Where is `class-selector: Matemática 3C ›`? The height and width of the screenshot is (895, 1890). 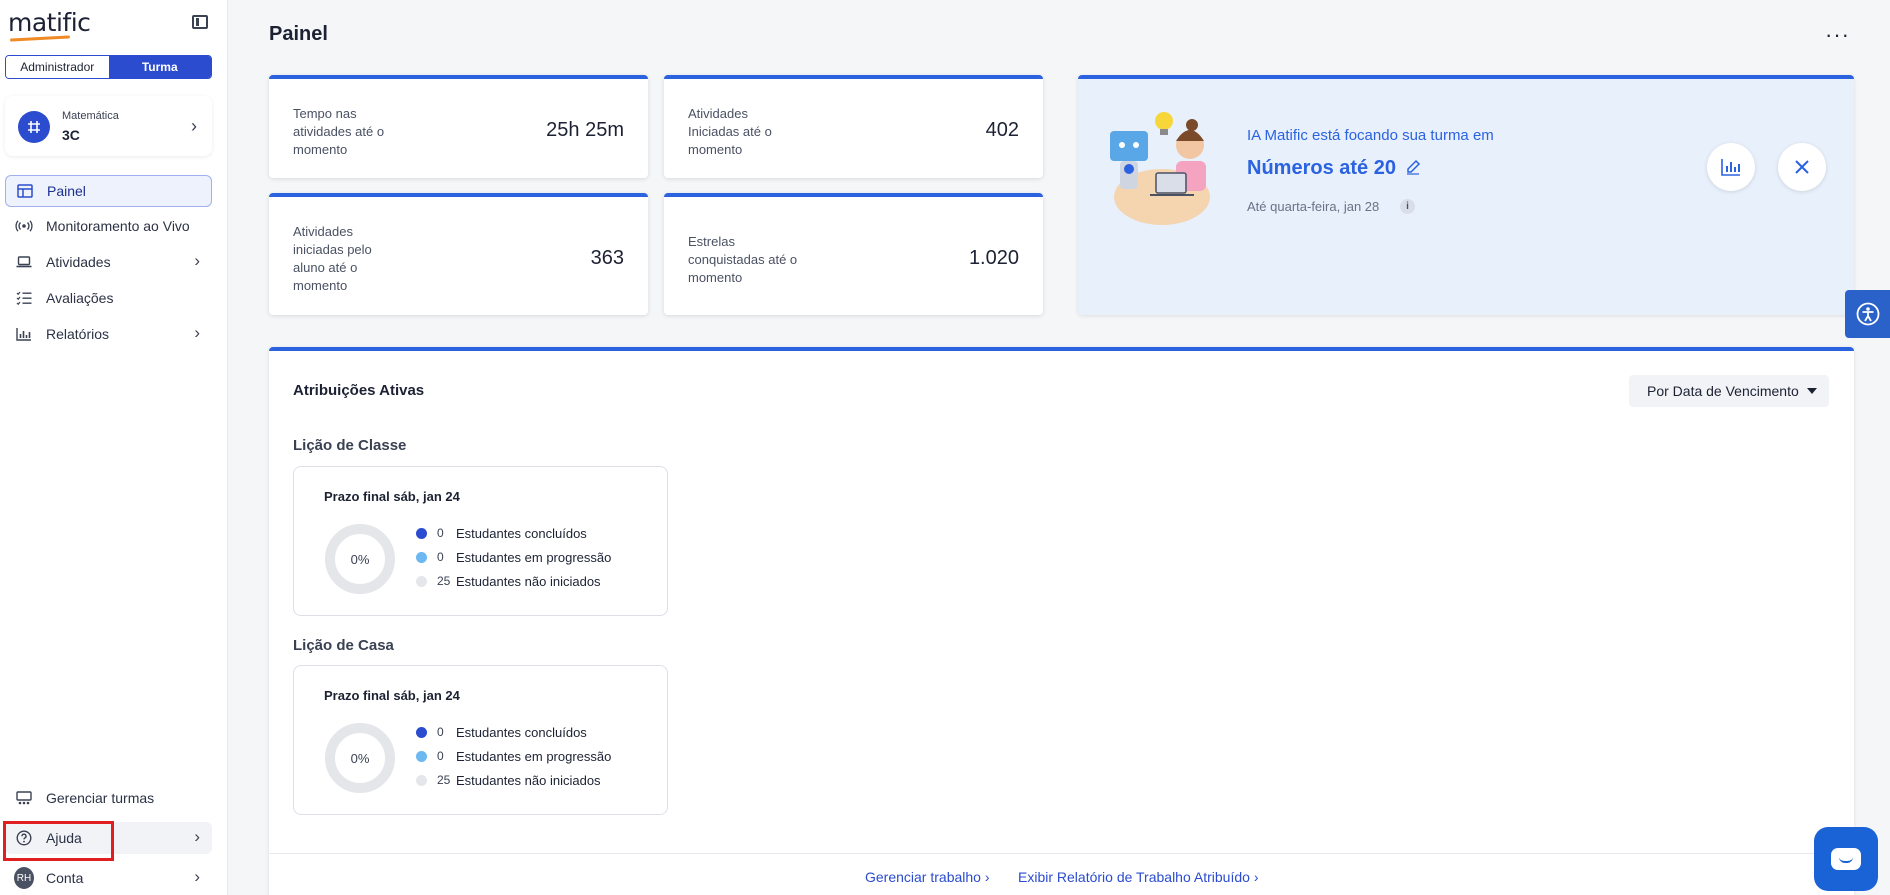
class-selector: Matemática 3C › is located at coordinates (108, 126).